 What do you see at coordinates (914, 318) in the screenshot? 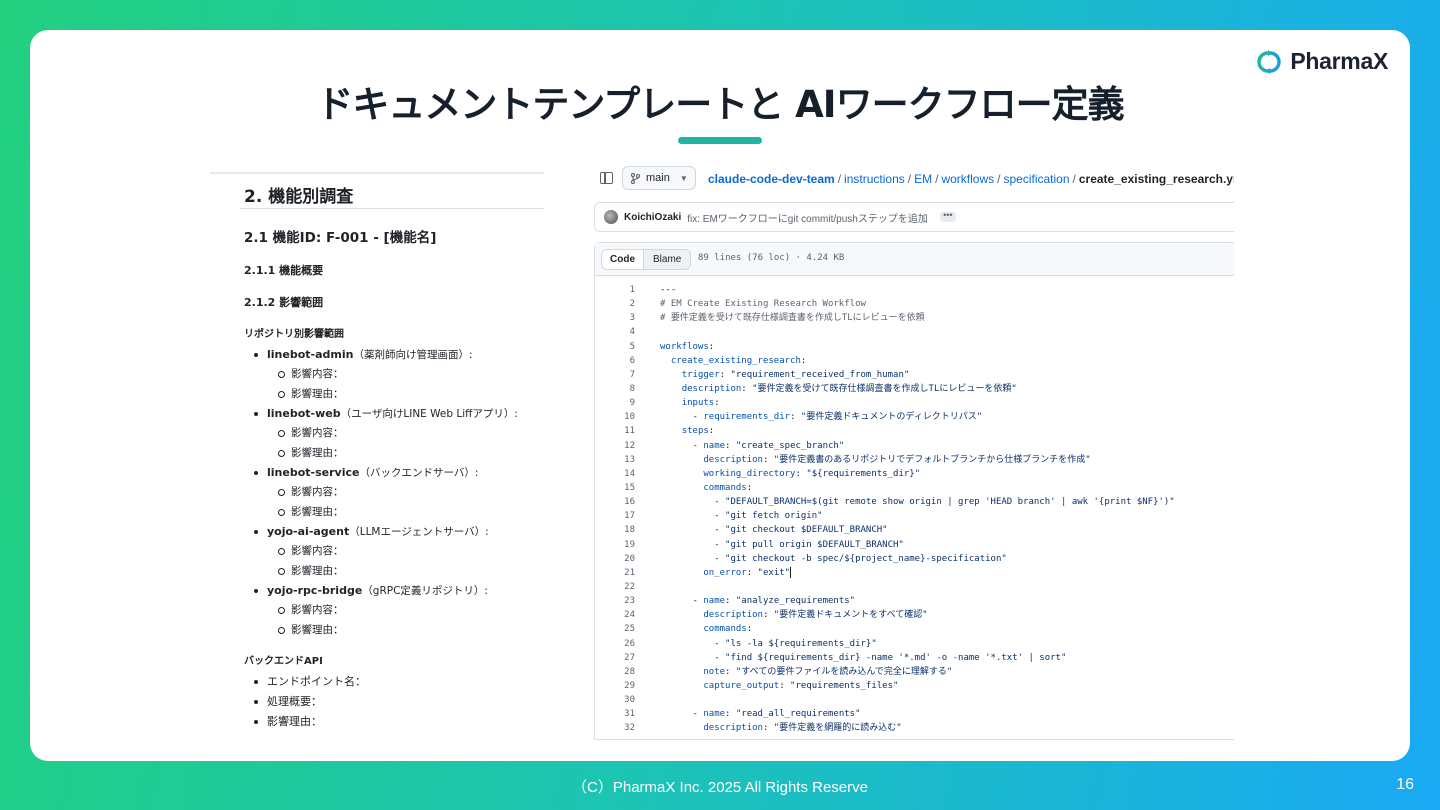
I see `code-line: 3 # 要件定義を受けて既存仕様調査書を作成しTLにレビューを依頼` at bounding box center [914, 318].